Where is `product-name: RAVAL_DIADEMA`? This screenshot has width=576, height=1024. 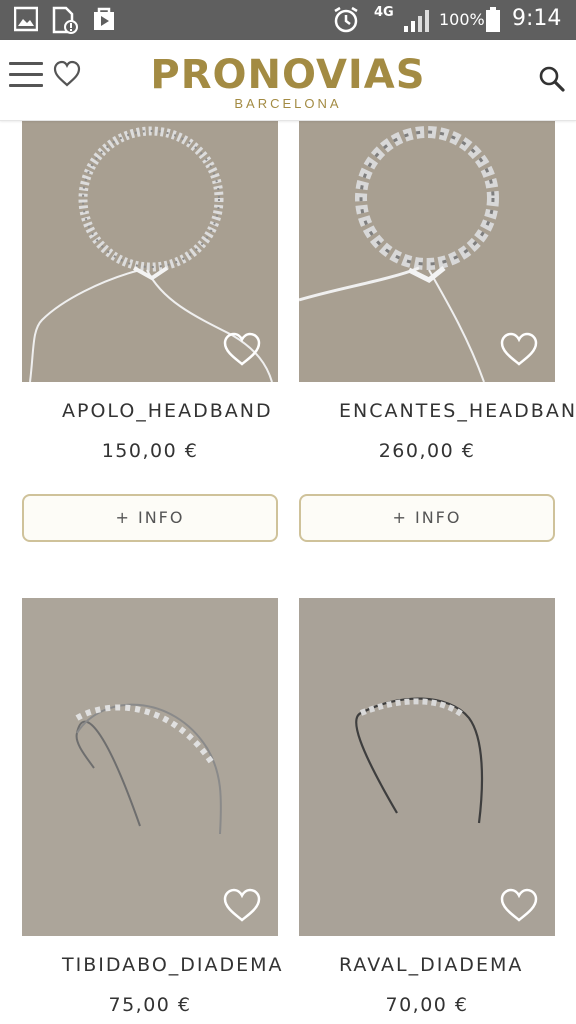 product-name: RAVAL_DIADEMA is located at coordinates (457, 965).